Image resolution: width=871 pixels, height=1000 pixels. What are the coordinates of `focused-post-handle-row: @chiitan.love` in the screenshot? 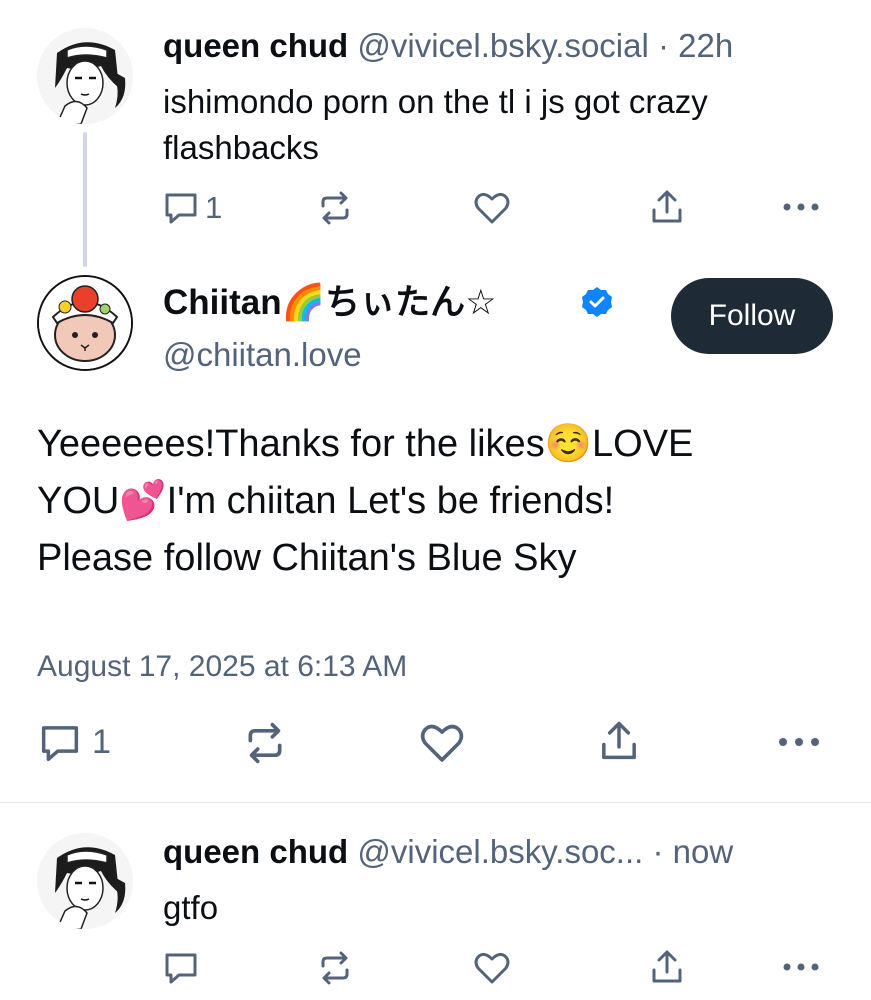 It's located at (262, 355).